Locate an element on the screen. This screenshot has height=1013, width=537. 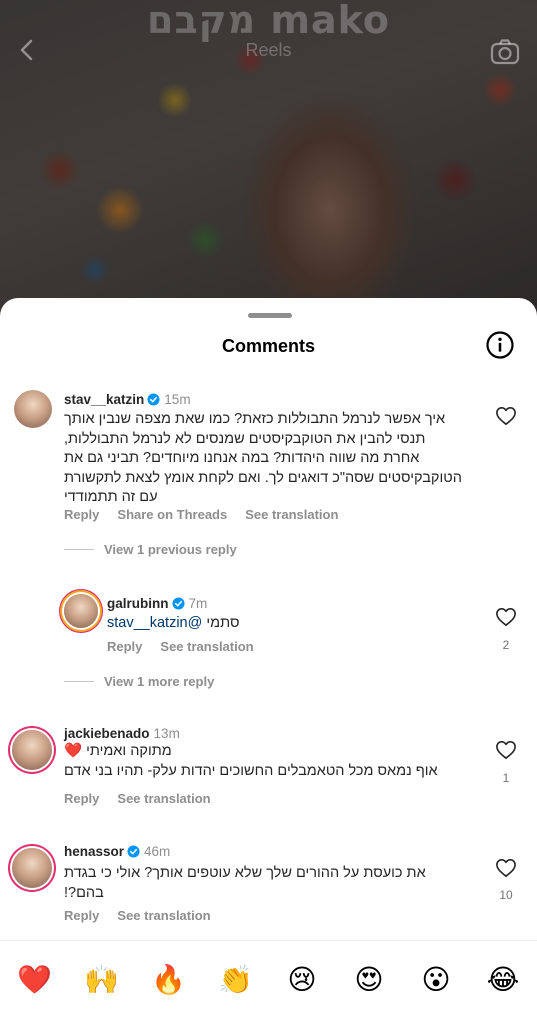
emoji-clapping-hands: 👏 is located at coordinates (235, 980).